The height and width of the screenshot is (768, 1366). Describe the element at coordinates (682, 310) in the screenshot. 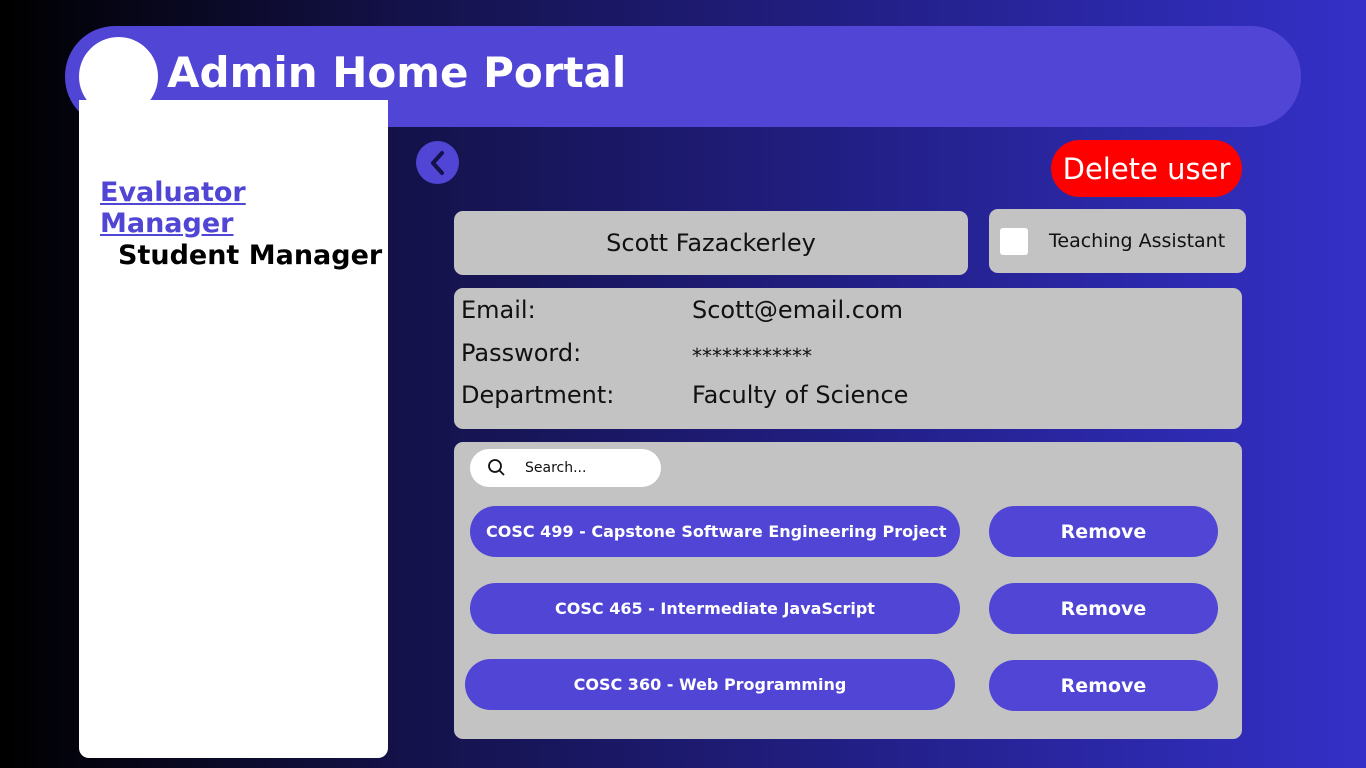

I see `email-row: Email: Scott@email.com` at that location.